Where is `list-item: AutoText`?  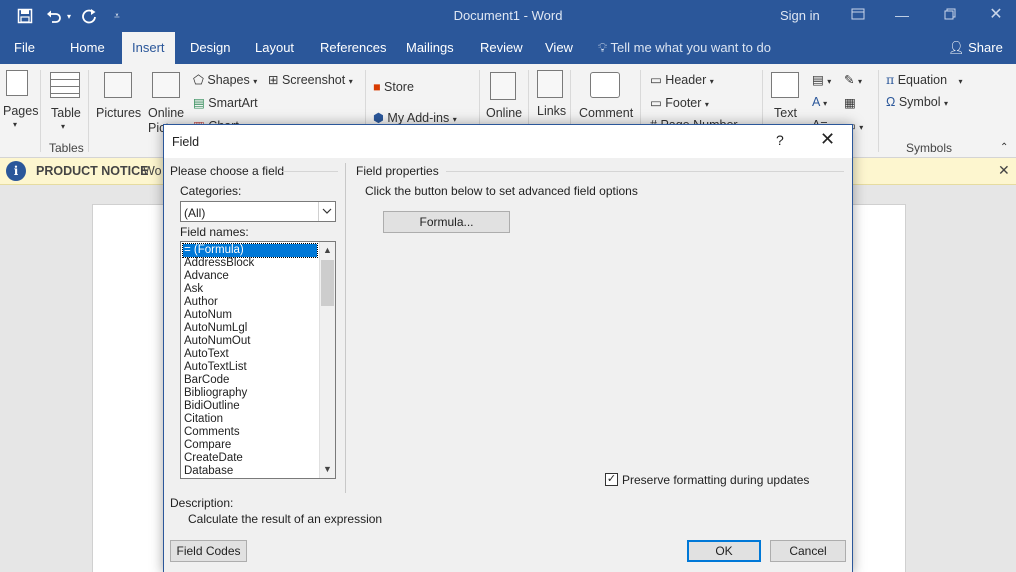
list-item: AutoText is located at coordinates (250, 354).